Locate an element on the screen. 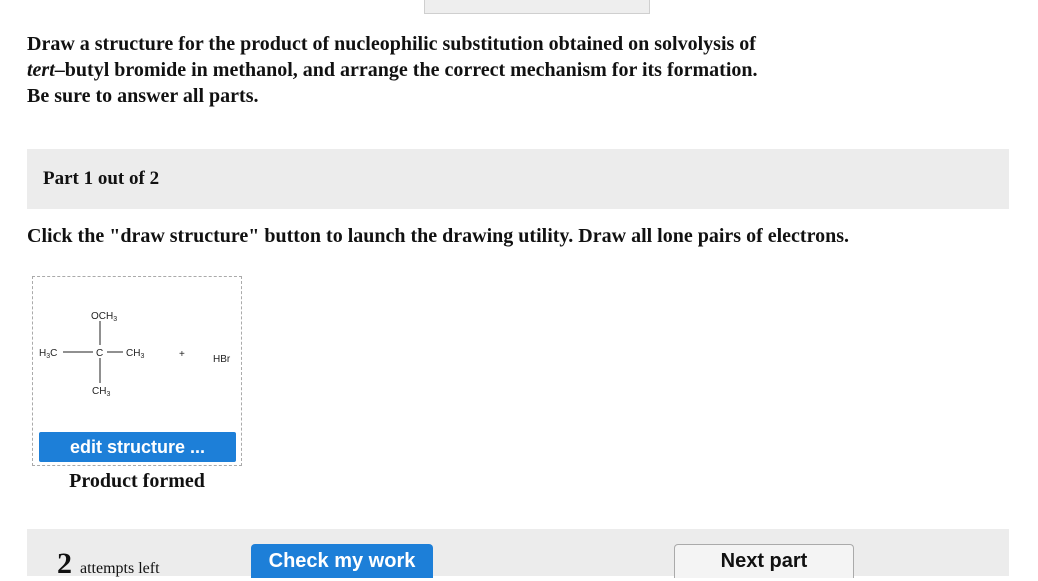 This screenshot has height=581, width=1038. left-group-label: H3C is located at coordinates (48, 354).